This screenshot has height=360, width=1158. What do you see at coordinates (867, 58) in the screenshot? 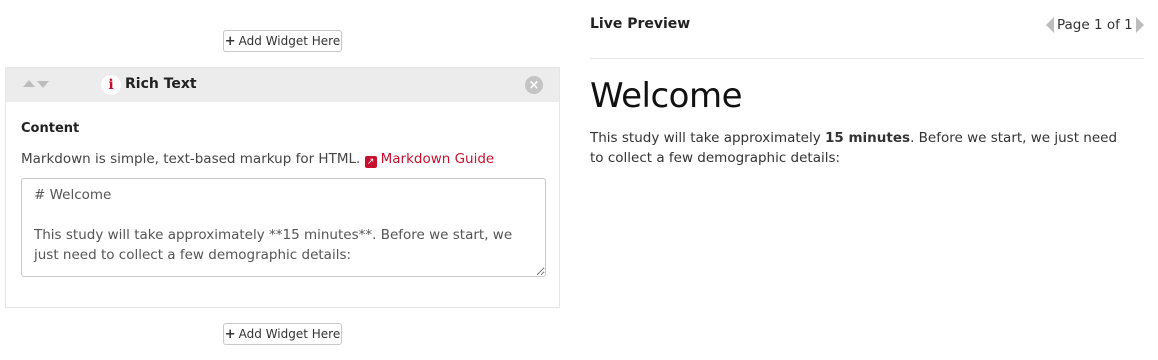
I see `divider` at bounding box center [867, 58].